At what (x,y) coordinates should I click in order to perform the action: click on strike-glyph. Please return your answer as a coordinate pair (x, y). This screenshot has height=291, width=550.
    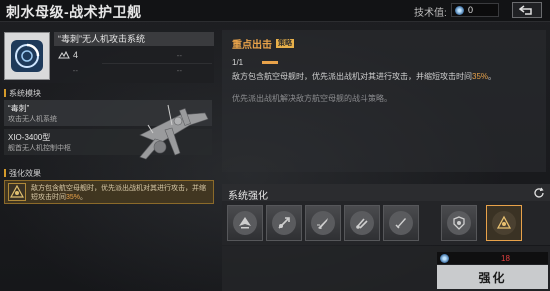
    Looking at the image, I should click on (362, 223).